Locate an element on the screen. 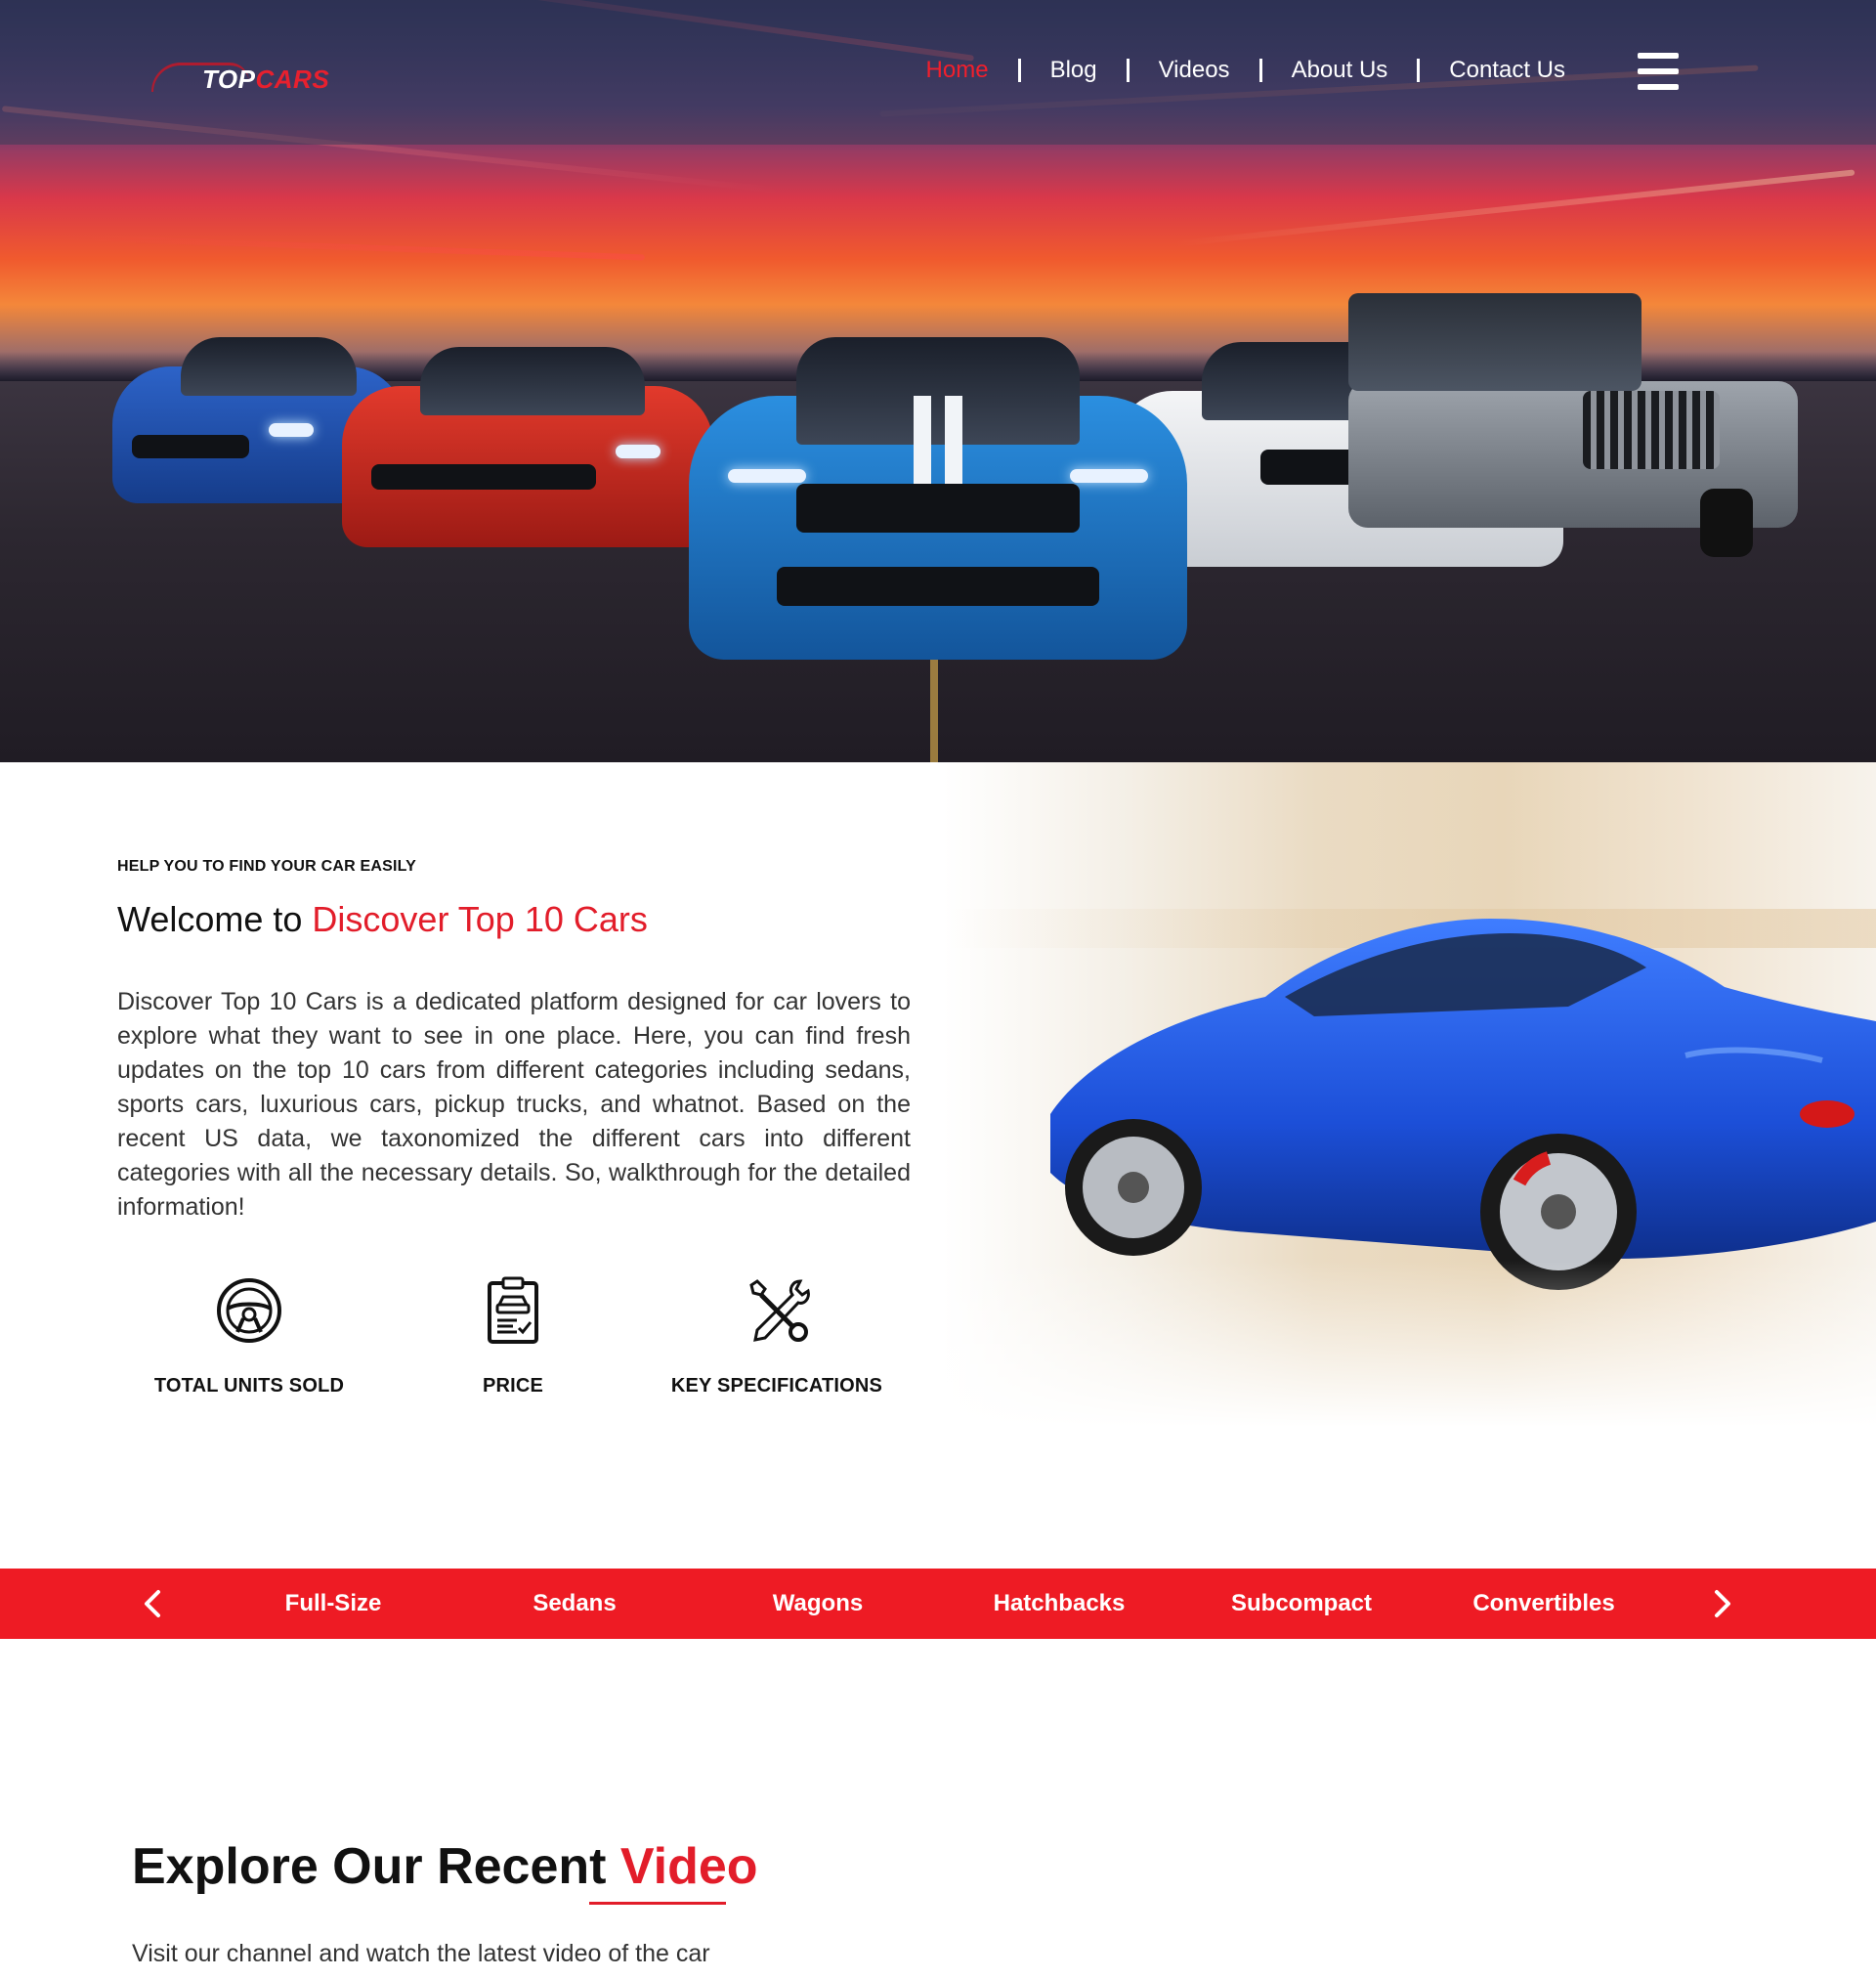 The height and width of the screenshot is (1978, 1876). feature-label: KEY SPECIFICATIONS is located at coordinates (776, 1386).